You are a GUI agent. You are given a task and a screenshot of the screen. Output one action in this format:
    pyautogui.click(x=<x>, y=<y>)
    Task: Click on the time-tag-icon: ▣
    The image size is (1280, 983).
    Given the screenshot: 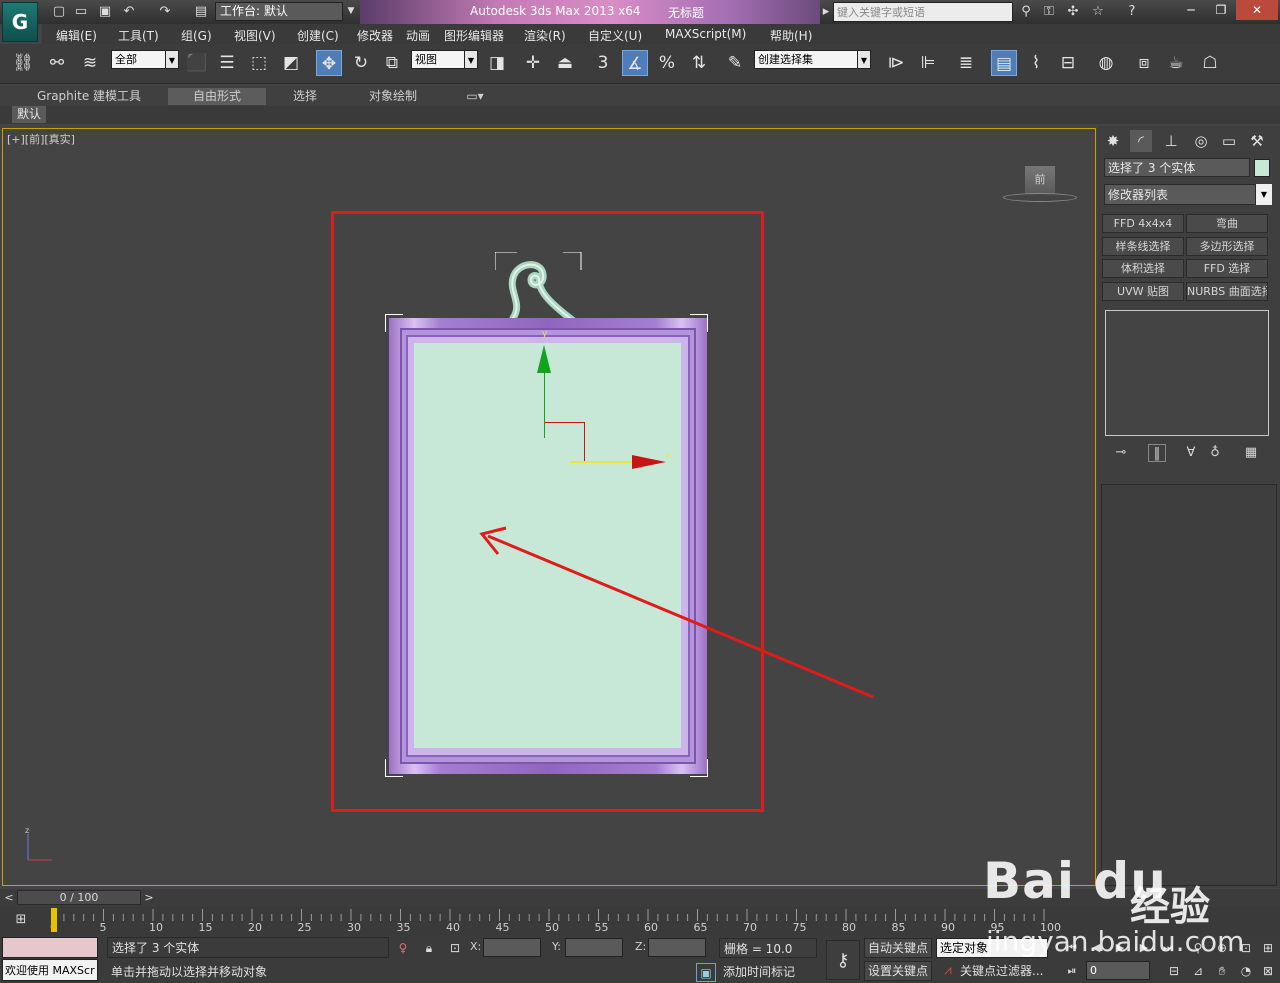 What is the action you would take?
    pyautogui.click(x=706, y=972)
    